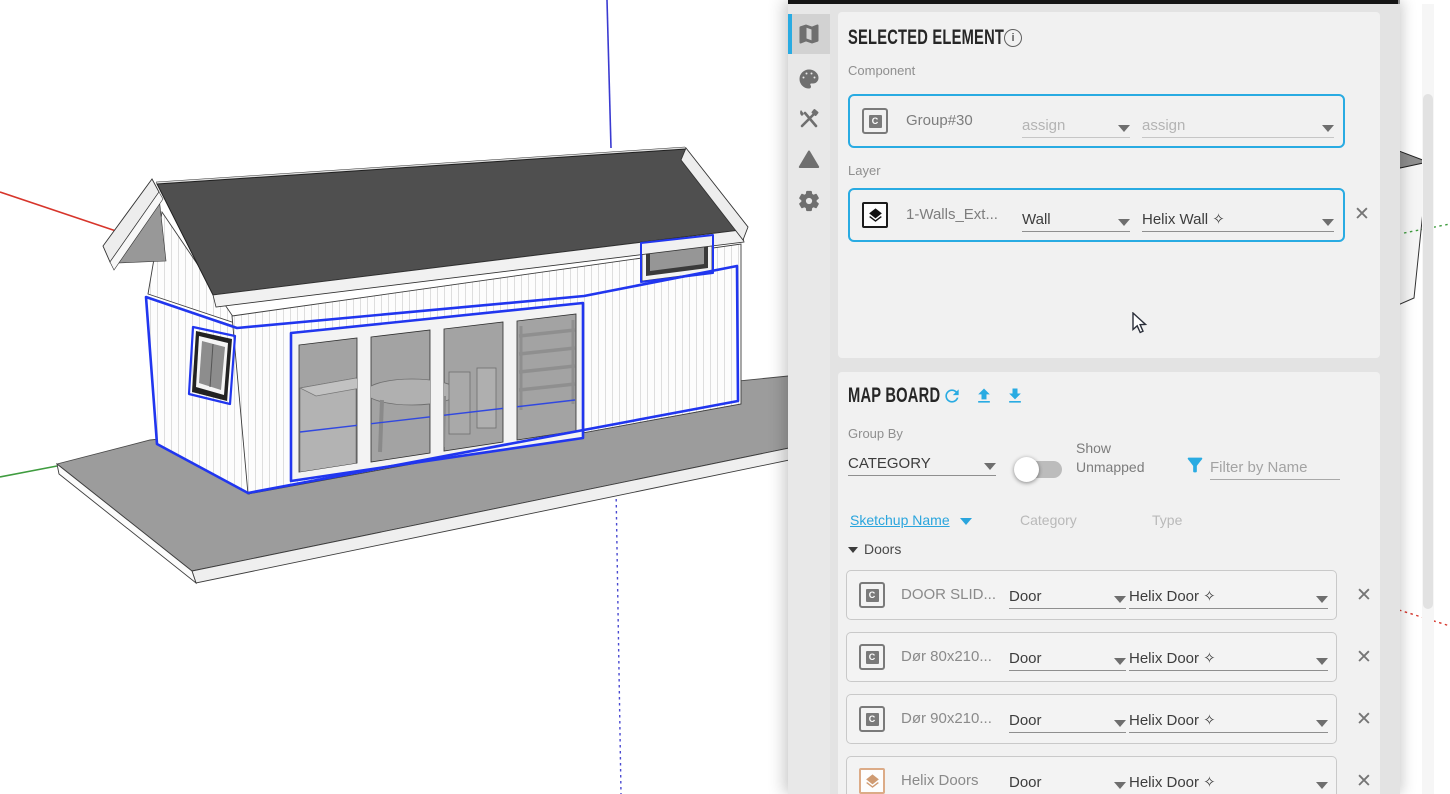 The height and width of the screenshot is (794, 1450). What do you see at coordinates (872, 781) in the screenshot?
I see `helix-layers-icon` at bounding box center [872, 781].